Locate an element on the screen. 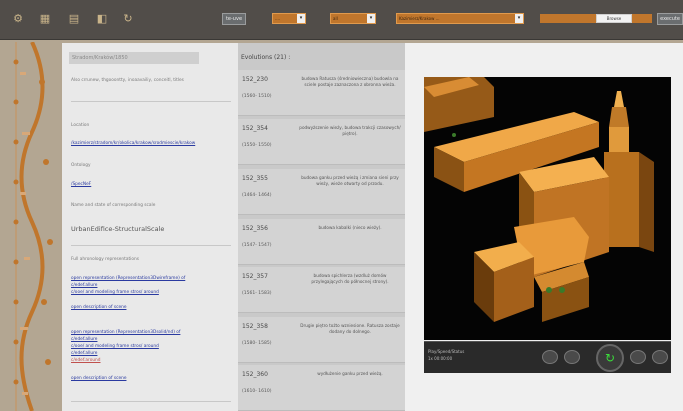  scale-label: Name and state of corresponding scale is located at coordinates (113, 205).